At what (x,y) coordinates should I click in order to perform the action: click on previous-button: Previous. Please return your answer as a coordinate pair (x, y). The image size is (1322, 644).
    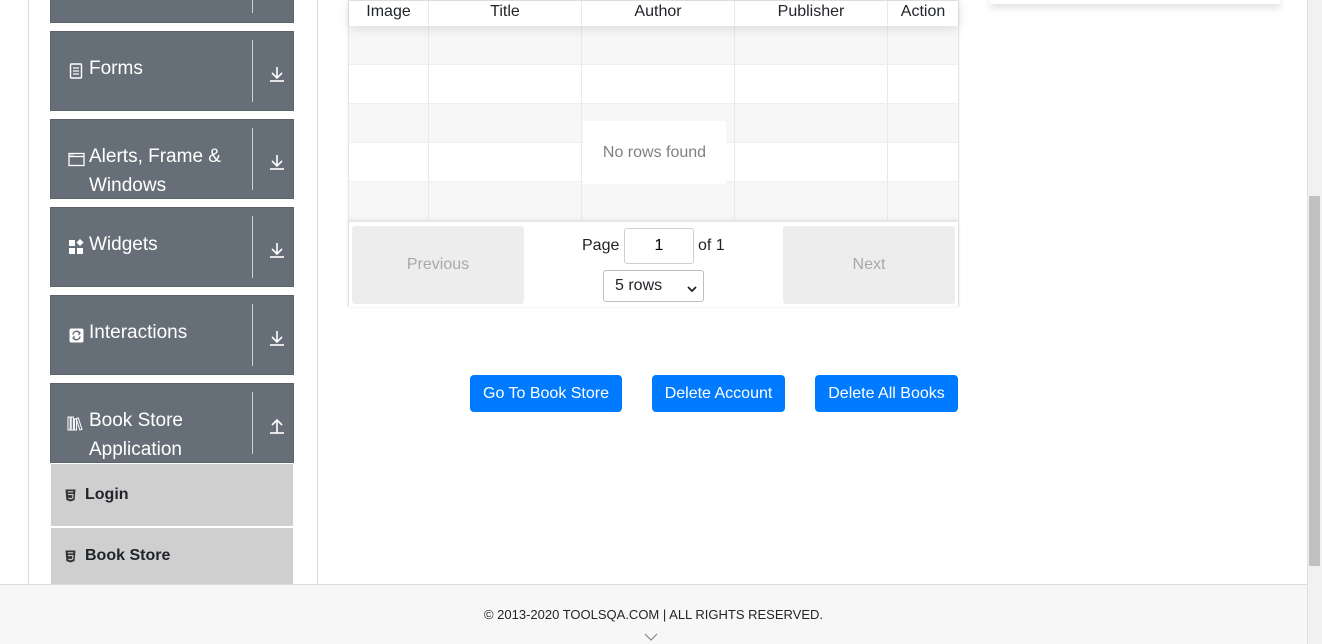
    Looking at the image, I should click on (438, 265).